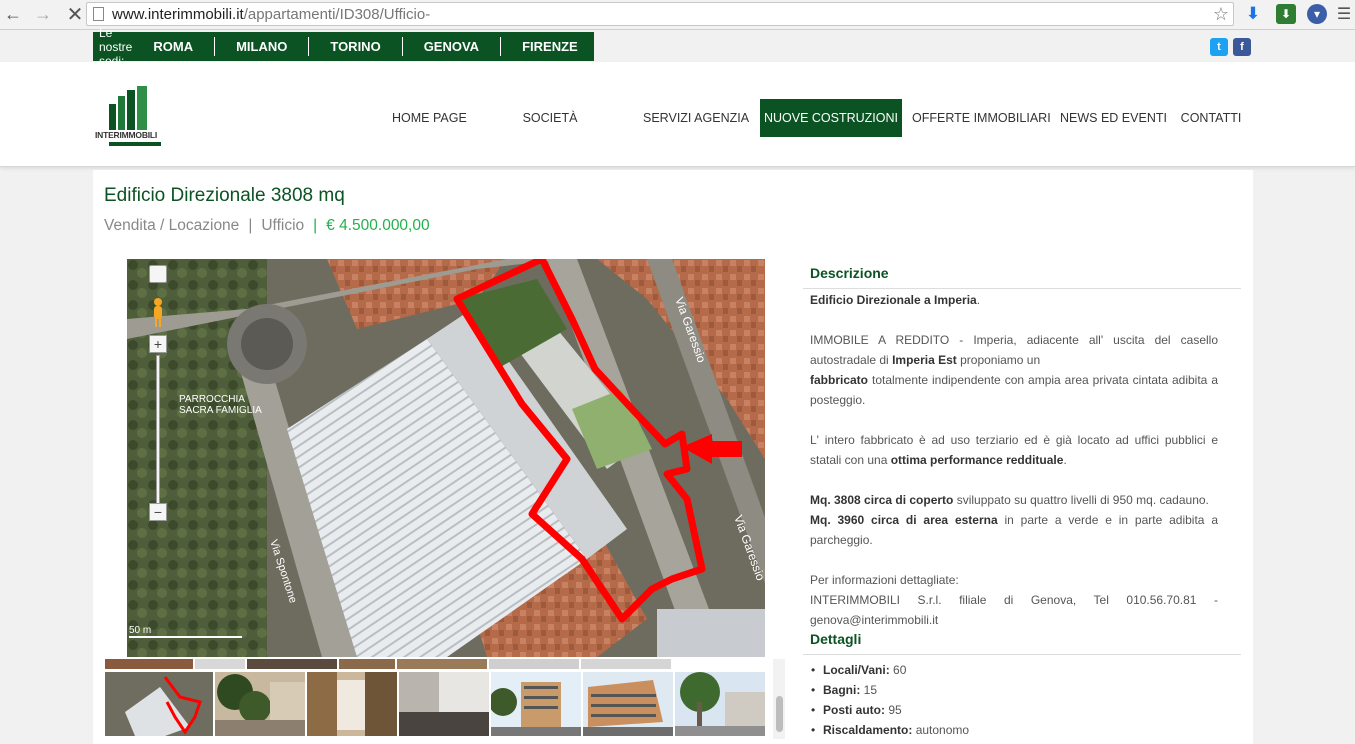 The width and height of the screenshot is (1355, 744). Describe the element at coordinates (831, 118) in the screenshot. I see `nav-nuove-costruzioni: NUOVE COSTRUZIONI` at that location.